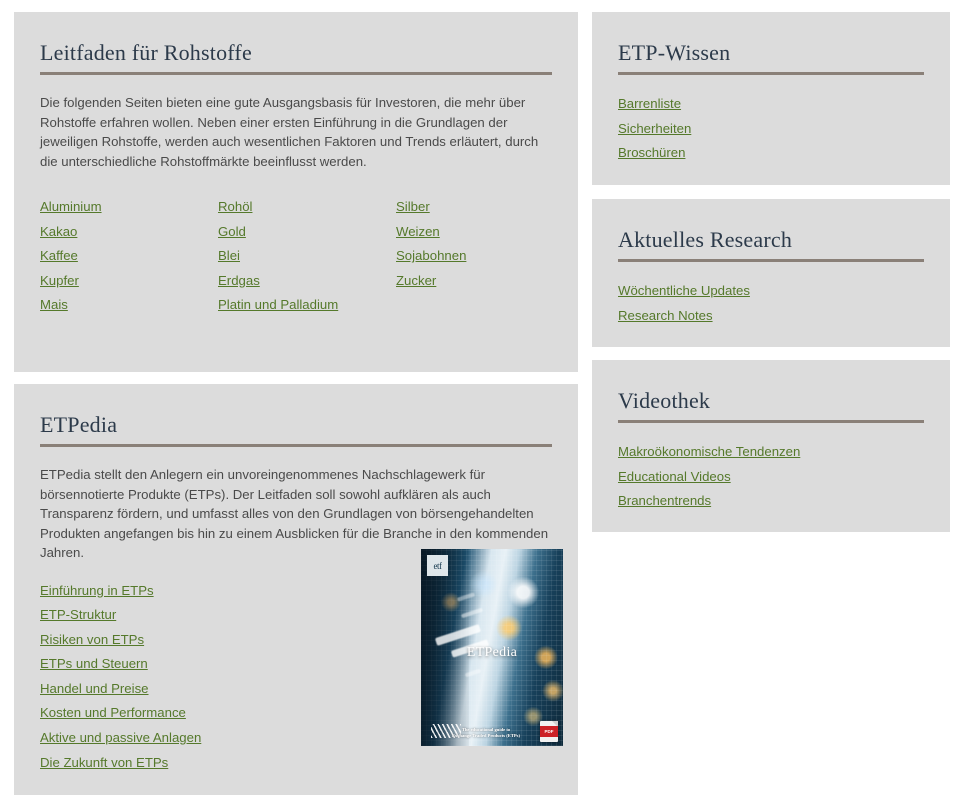 This screenshot has width=969, height=810. I want to click on page-title-aktuelles-research: Aktuelles Research, so click(705, 239).